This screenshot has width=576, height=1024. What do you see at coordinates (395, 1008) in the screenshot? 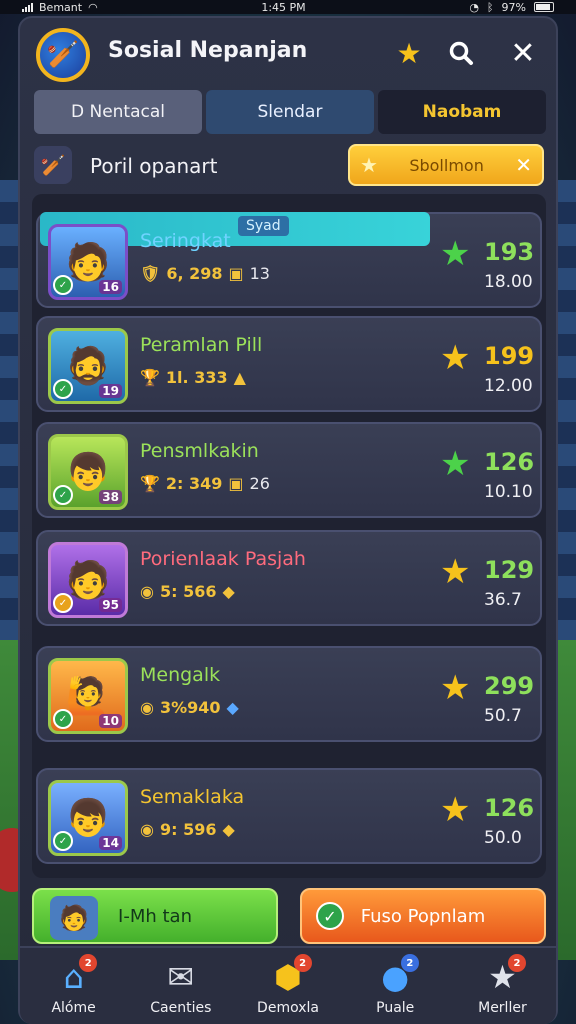
I see `nav-label: Puale` at bounding box center [395, 1008].